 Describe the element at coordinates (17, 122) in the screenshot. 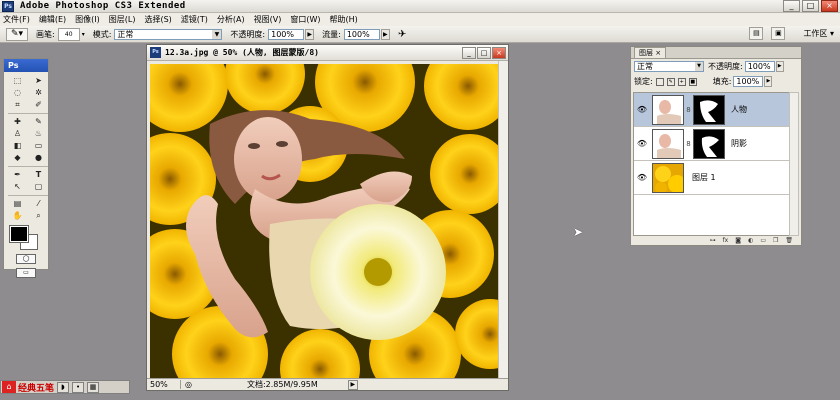

I see `healing-brush-tool-icon: ✚` at that location.